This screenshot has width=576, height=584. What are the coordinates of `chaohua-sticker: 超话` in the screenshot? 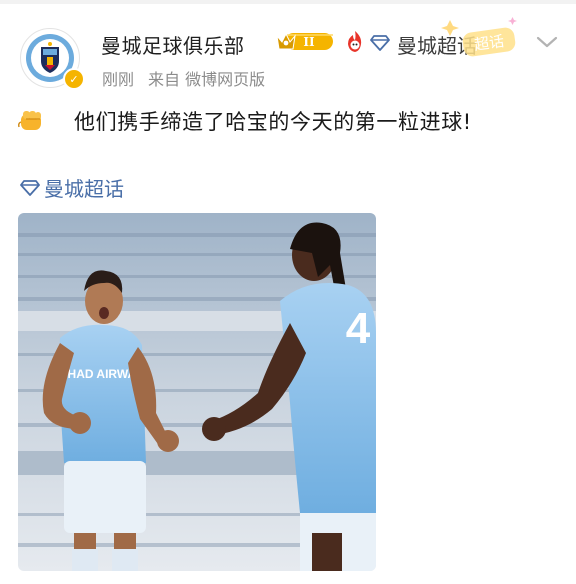 It's located at (483, 37).